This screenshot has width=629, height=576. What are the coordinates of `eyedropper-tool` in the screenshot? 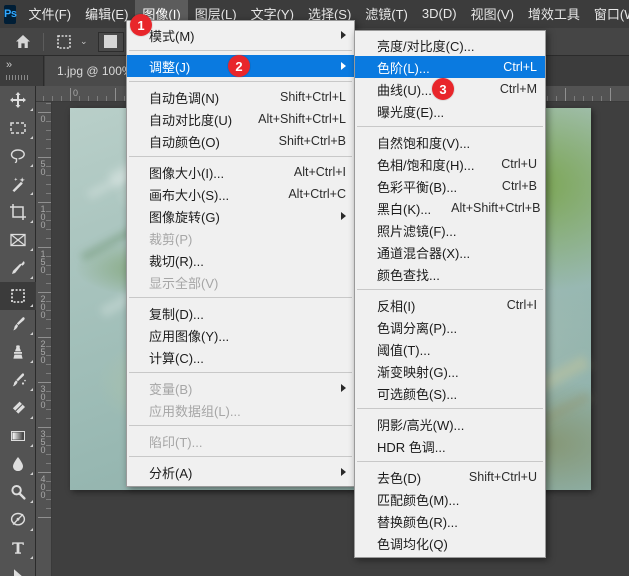 It's located at (18, 268).